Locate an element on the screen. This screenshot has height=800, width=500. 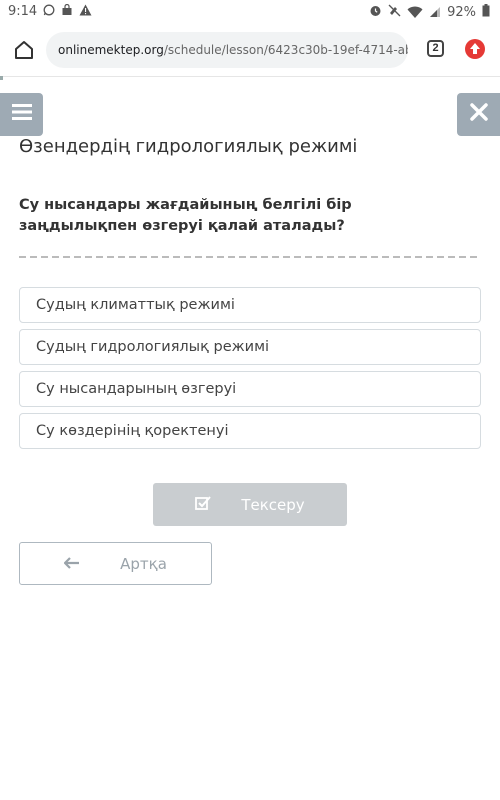
whatsapp-icon is located at coordinates (49, 11).